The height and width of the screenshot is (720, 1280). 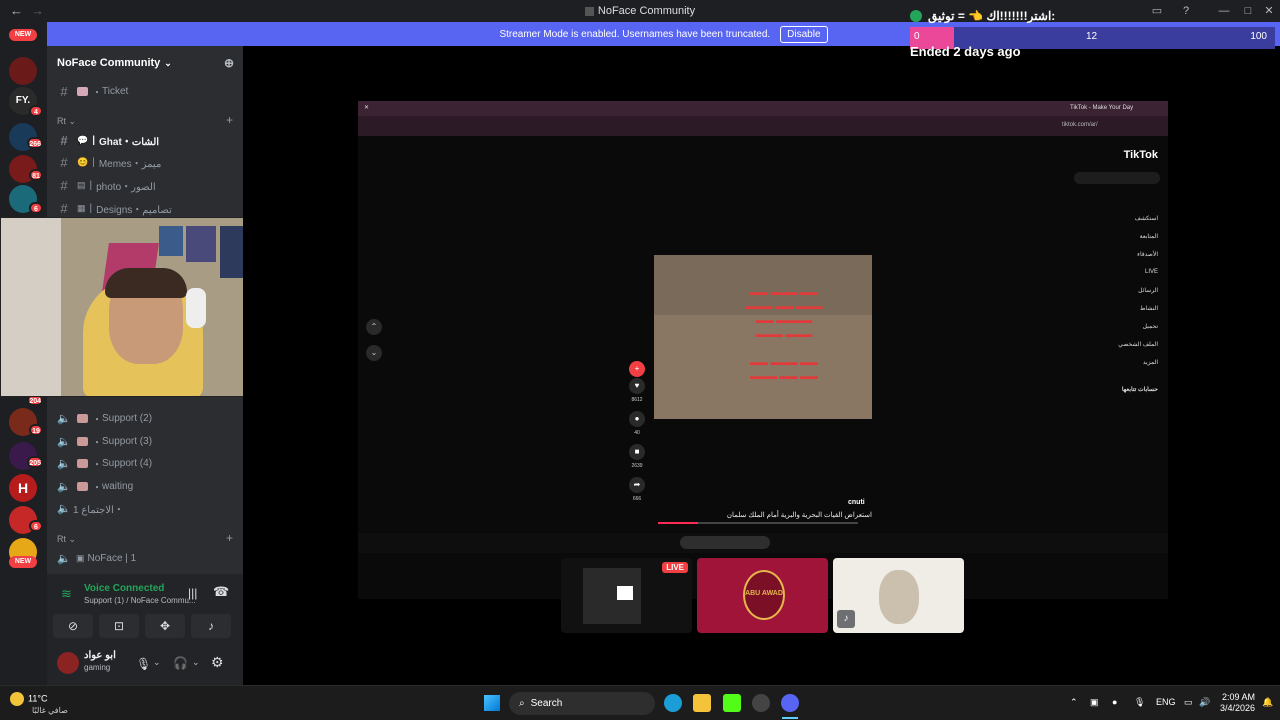 I want to click on server-icon, so click(x=23, y=71).